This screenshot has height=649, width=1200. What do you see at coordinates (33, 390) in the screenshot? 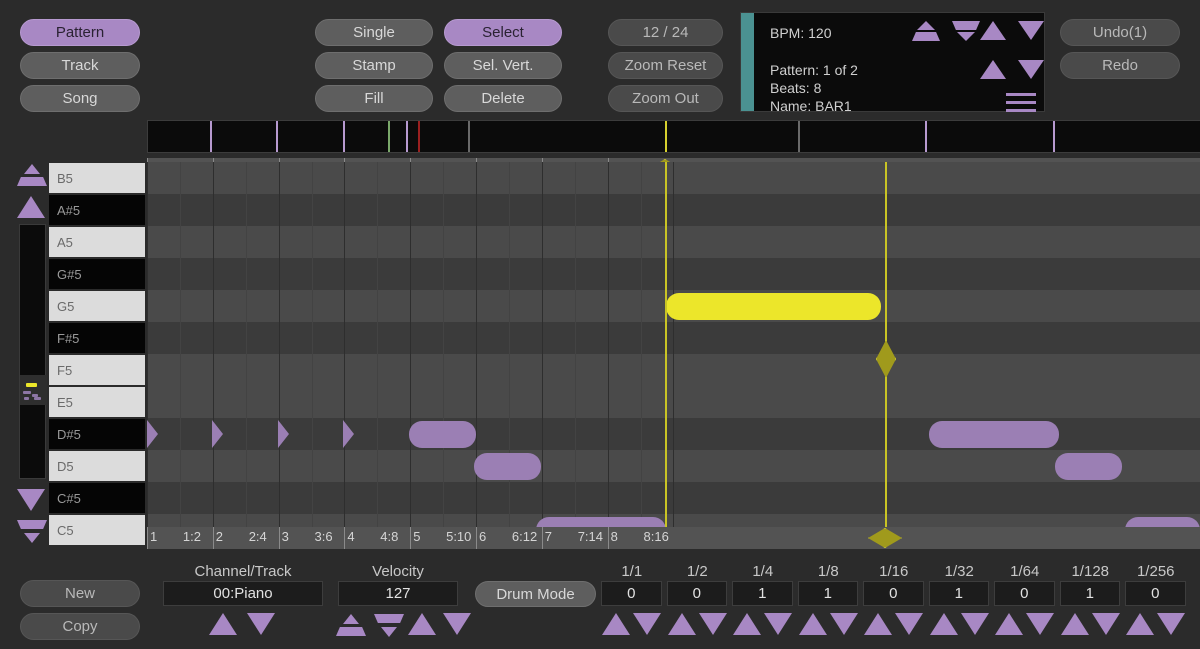
I see `vertical-scrollbar-thumb` at bounding box center [33, 390].